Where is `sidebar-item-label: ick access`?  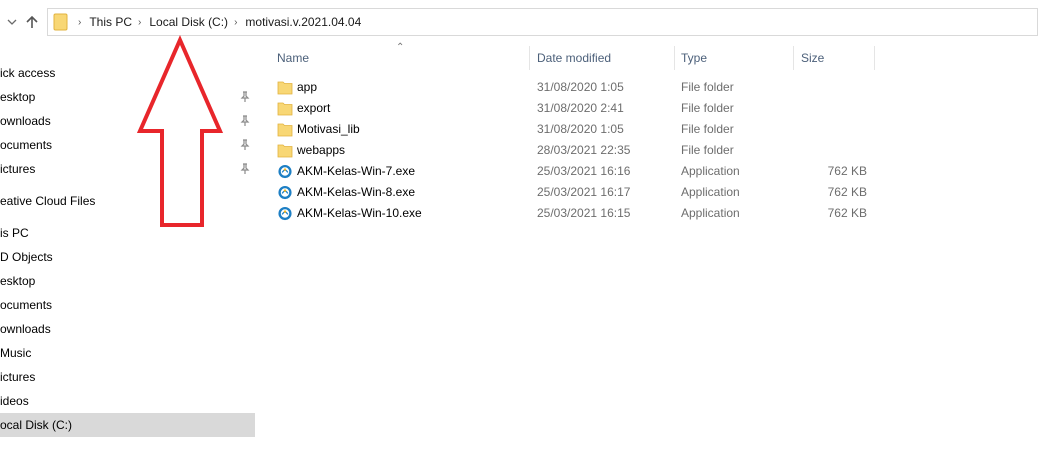 sidebar-item-label: ick access is located at coordinates (28, 73).